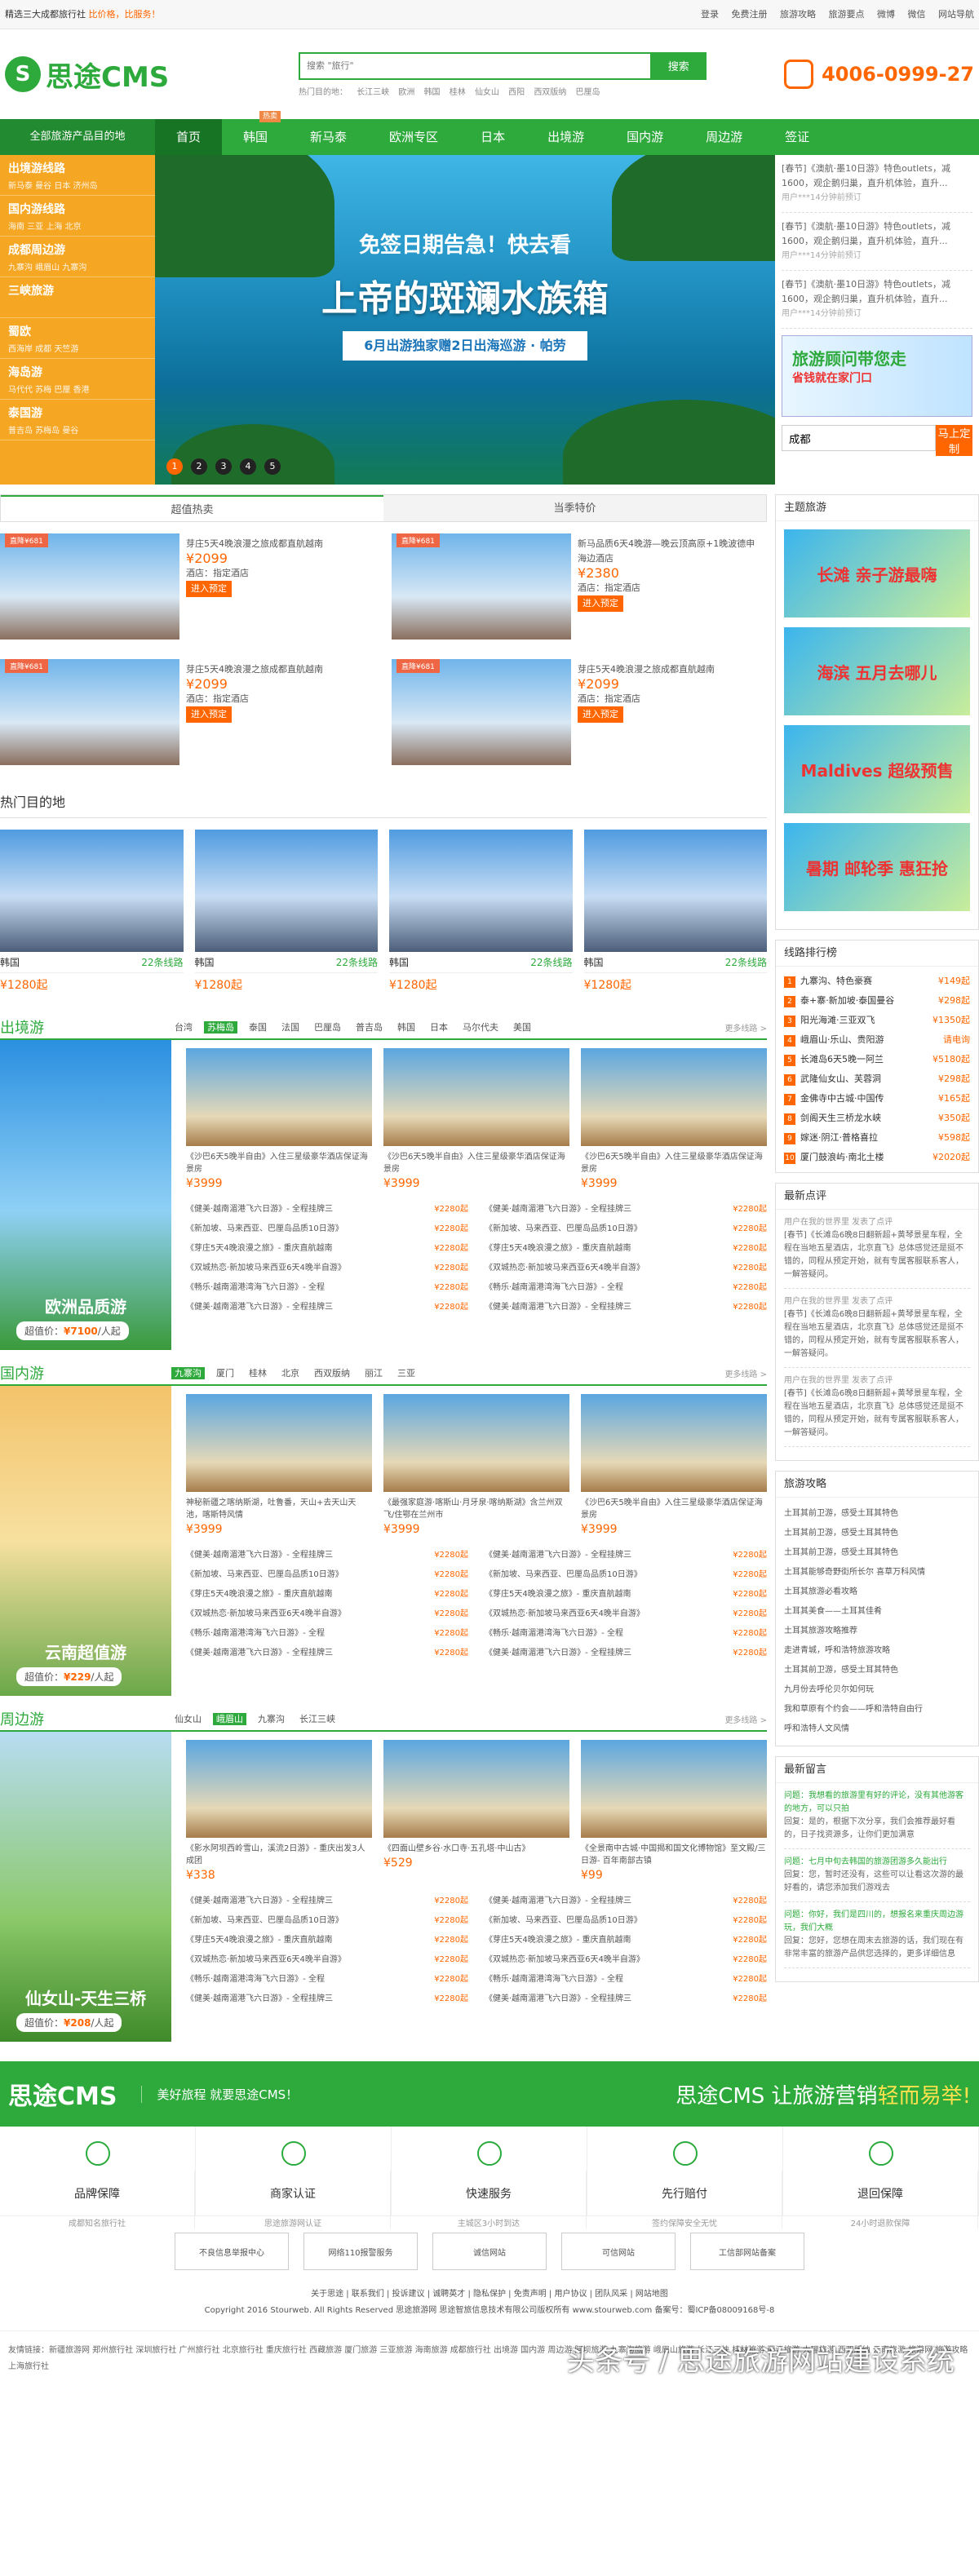  Describe the element at coordinates (279, 1465) in the screenshot. I see `zone-card: 神秘新疆之喀纳斯湖，吐鲁番，天山+去天山天池，喀斯特风情 ¥3999` at that location.